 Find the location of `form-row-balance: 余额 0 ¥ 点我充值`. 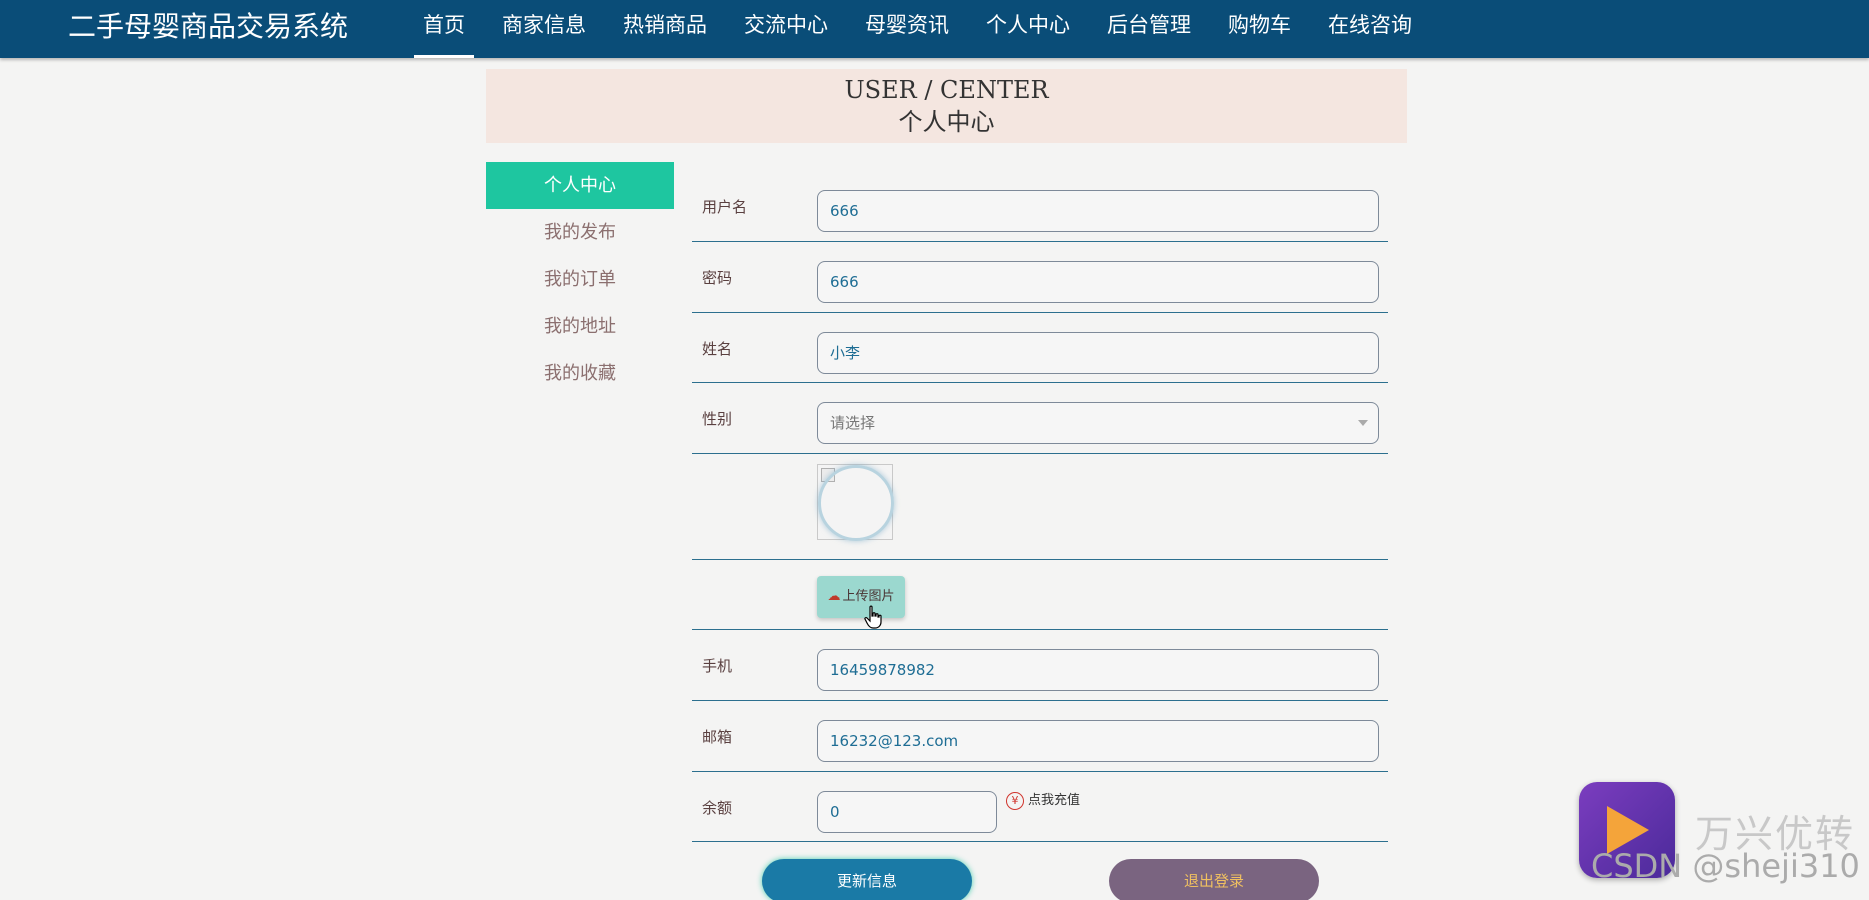

form-row-balance: 余额 0 ¥ 点我充值 is located at coordinates (1040, 807).